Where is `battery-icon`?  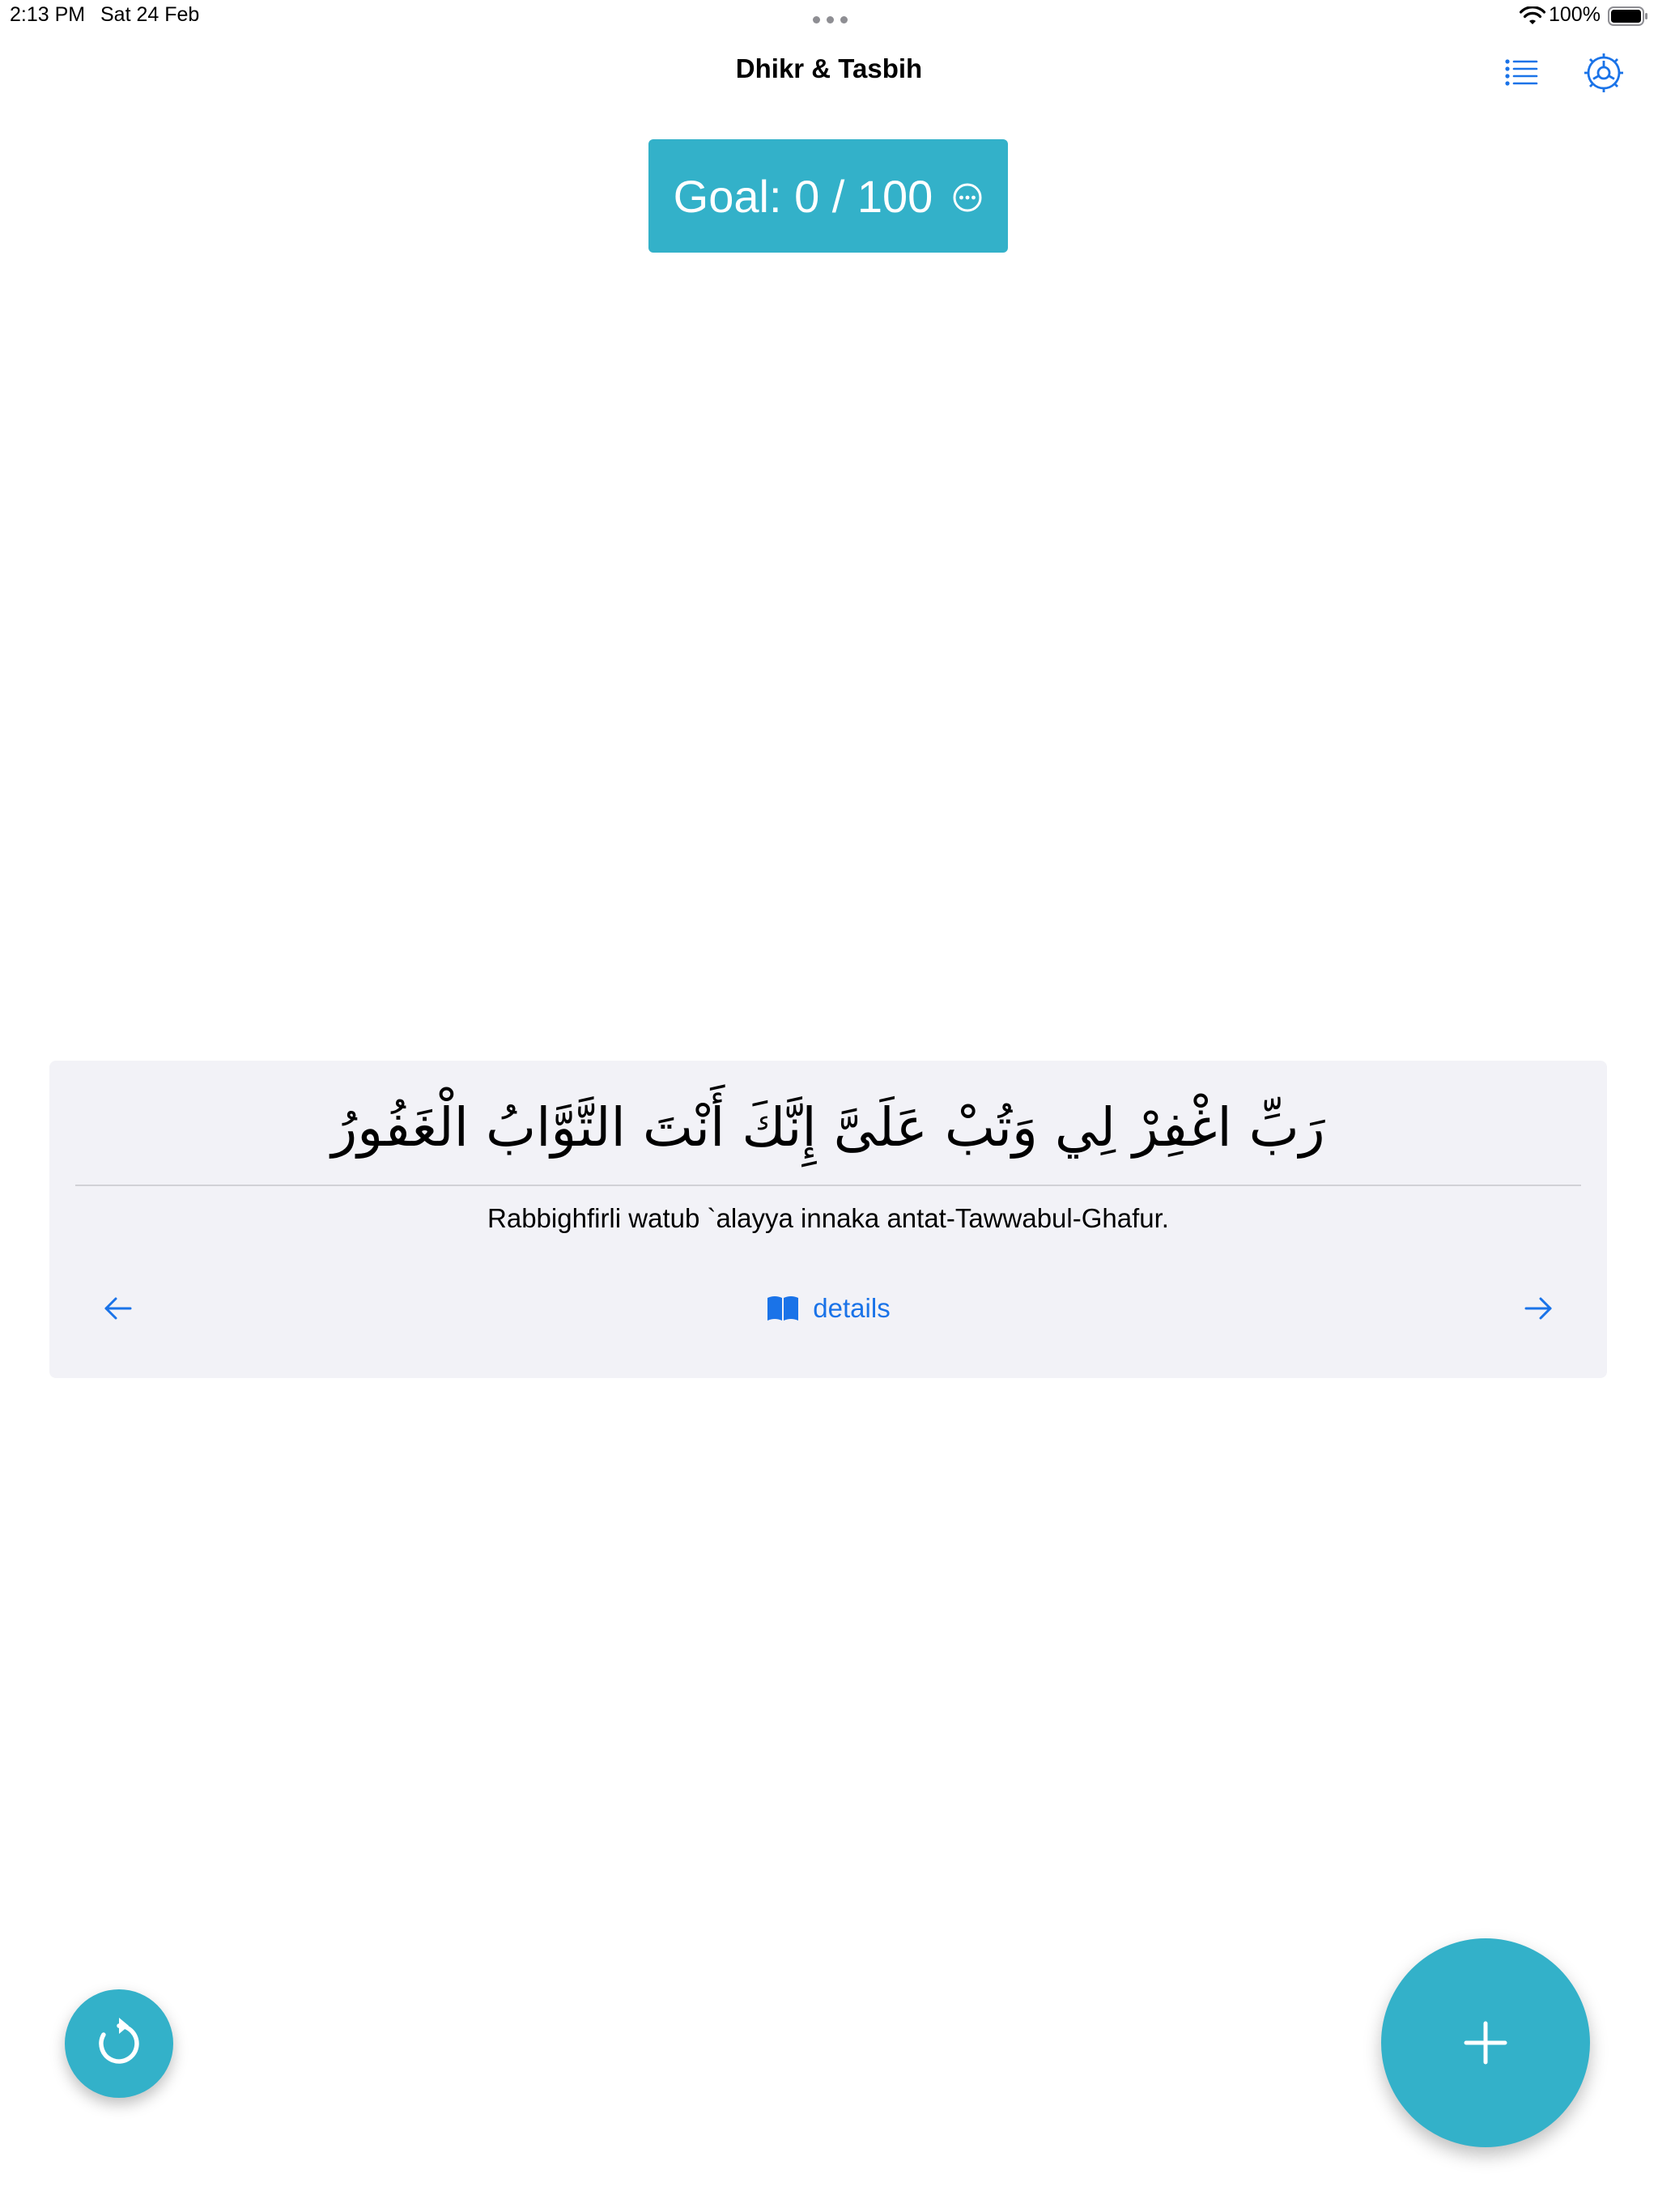
battery-icon is located at coordinates (1627, 16).